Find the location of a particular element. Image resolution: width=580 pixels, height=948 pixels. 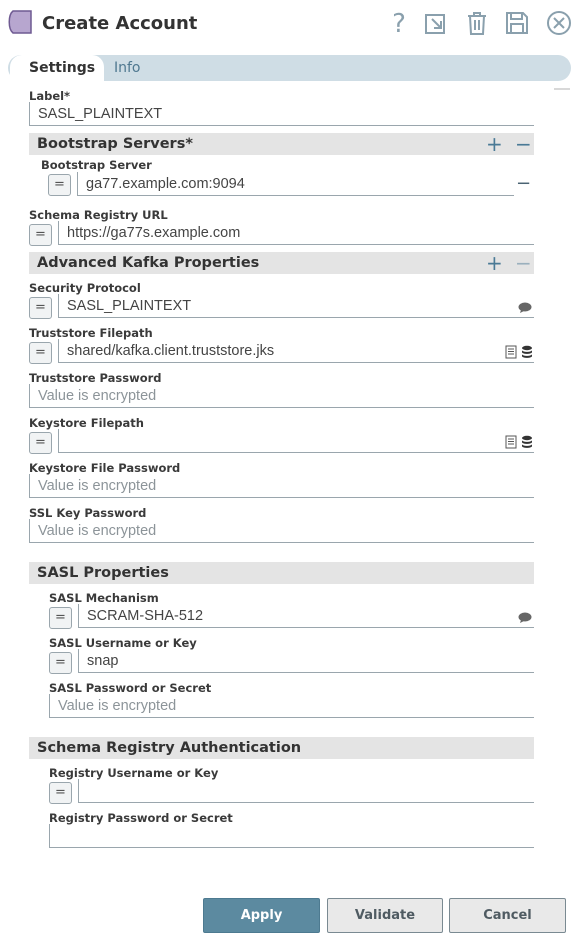

sasl-username-input: snap is located at coordinates (306, 661).